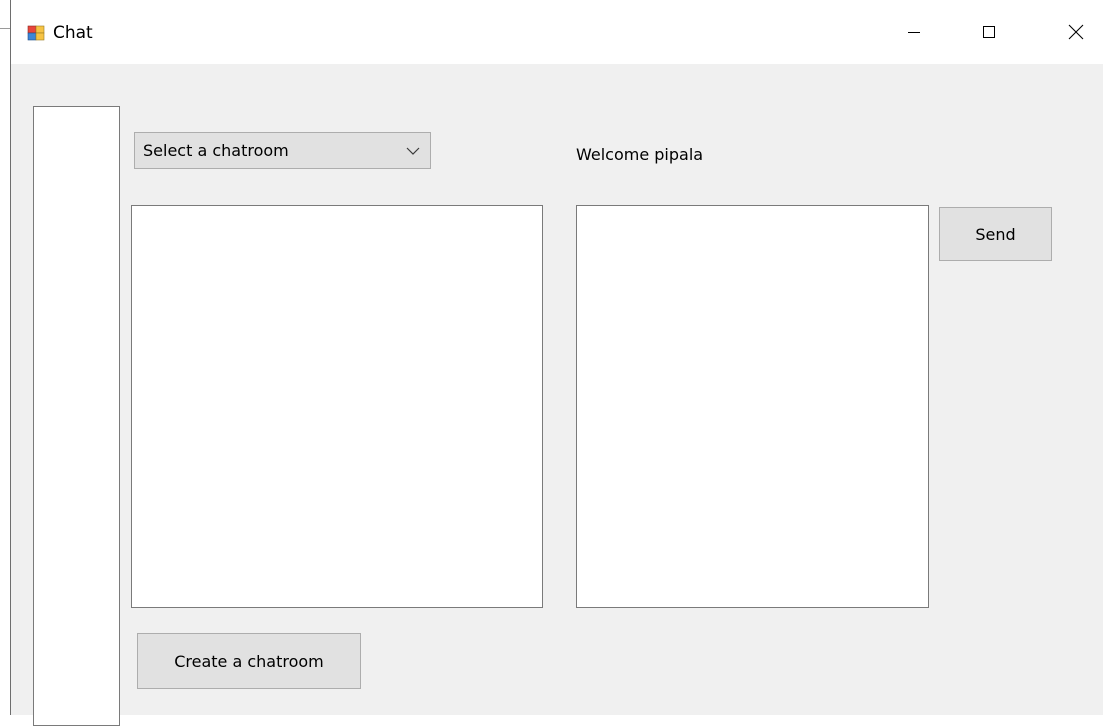  What do you see at coordinates (73, 33) in the screenshot?
I see `window-title: Chat` at bounding box center [73, 33].